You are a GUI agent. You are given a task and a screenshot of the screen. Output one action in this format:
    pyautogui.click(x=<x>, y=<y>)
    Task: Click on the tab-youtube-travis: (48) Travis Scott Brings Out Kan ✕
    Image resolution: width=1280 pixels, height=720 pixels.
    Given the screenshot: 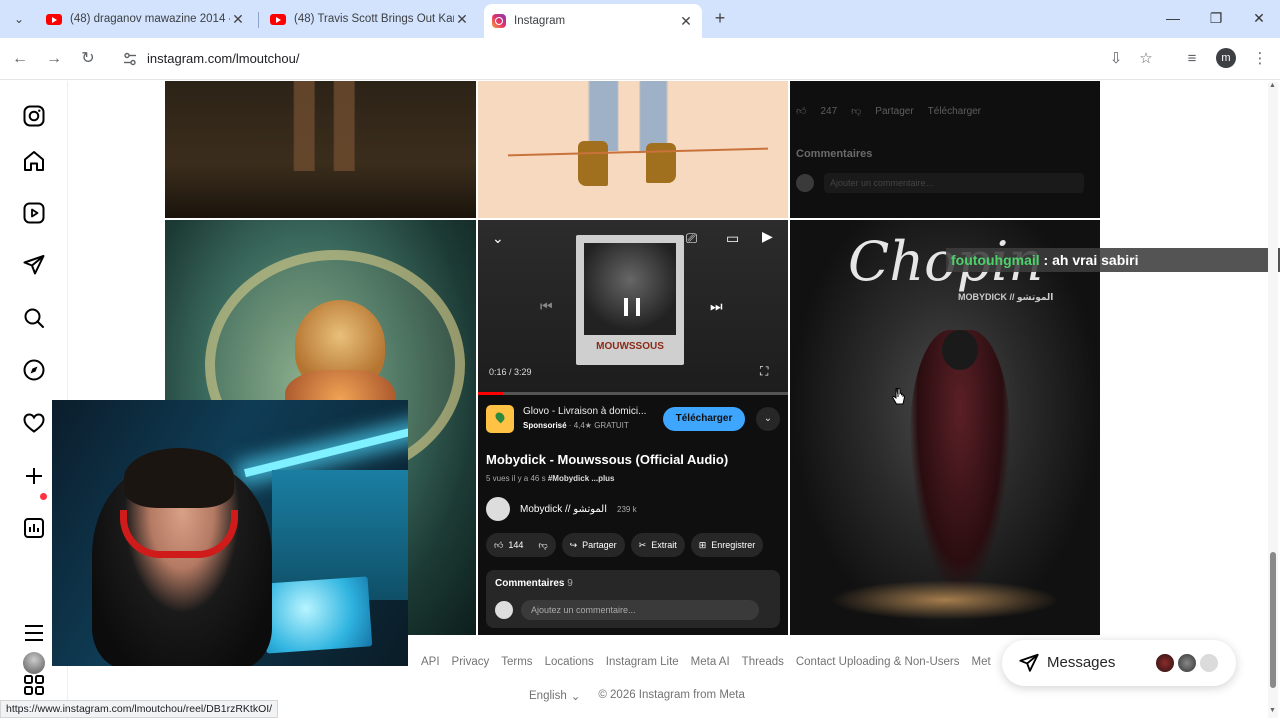 What is the action you would take?
    pyautogui.click(x=370, y=19)
    